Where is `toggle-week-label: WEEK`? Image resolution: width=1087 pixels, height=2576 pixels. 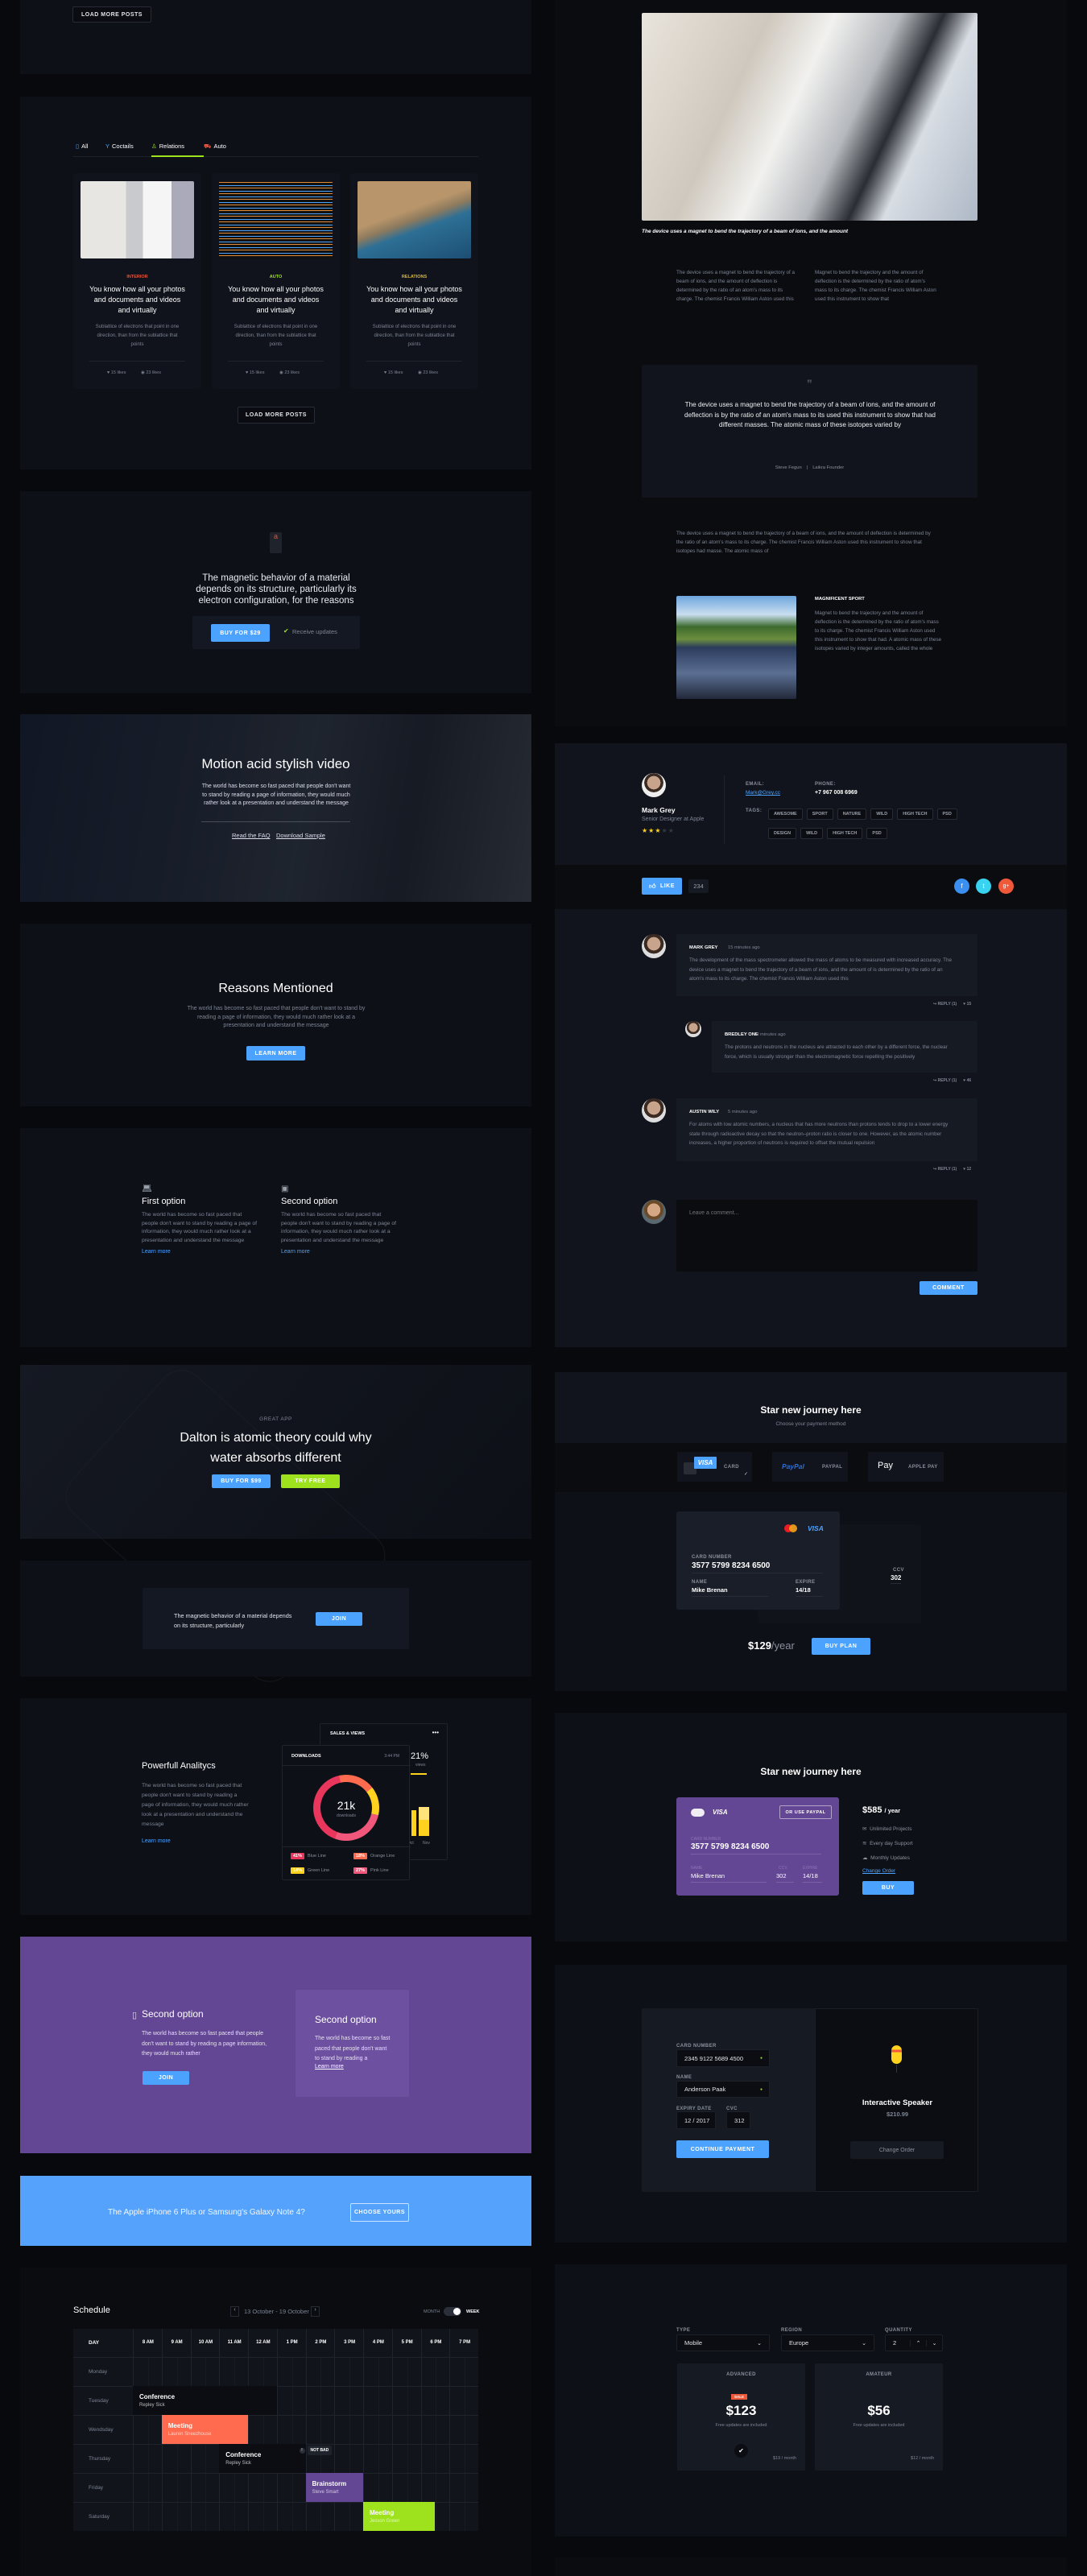 toggle-week-label: WEEK is located at coordinates (473, 2311).